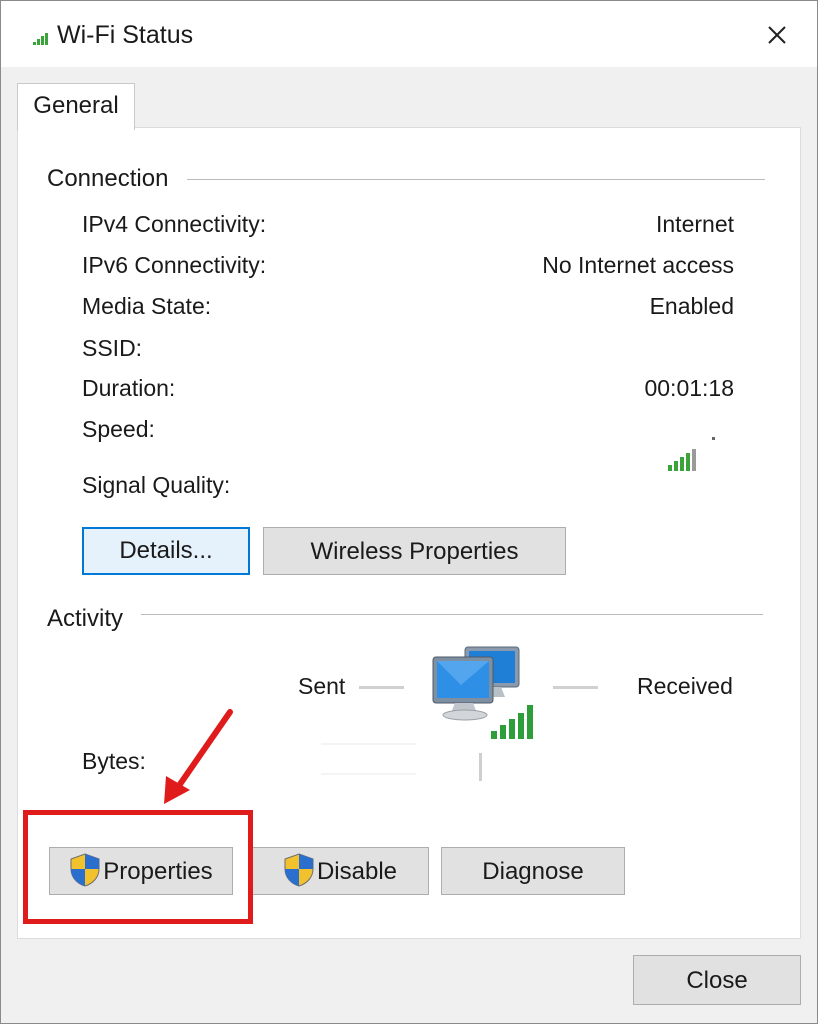 The width and height of the screenshot is (818, 1024). Describe the element at coordinates (138, 867) in the screenshot. I see `annotation-highlight-box` at that location.